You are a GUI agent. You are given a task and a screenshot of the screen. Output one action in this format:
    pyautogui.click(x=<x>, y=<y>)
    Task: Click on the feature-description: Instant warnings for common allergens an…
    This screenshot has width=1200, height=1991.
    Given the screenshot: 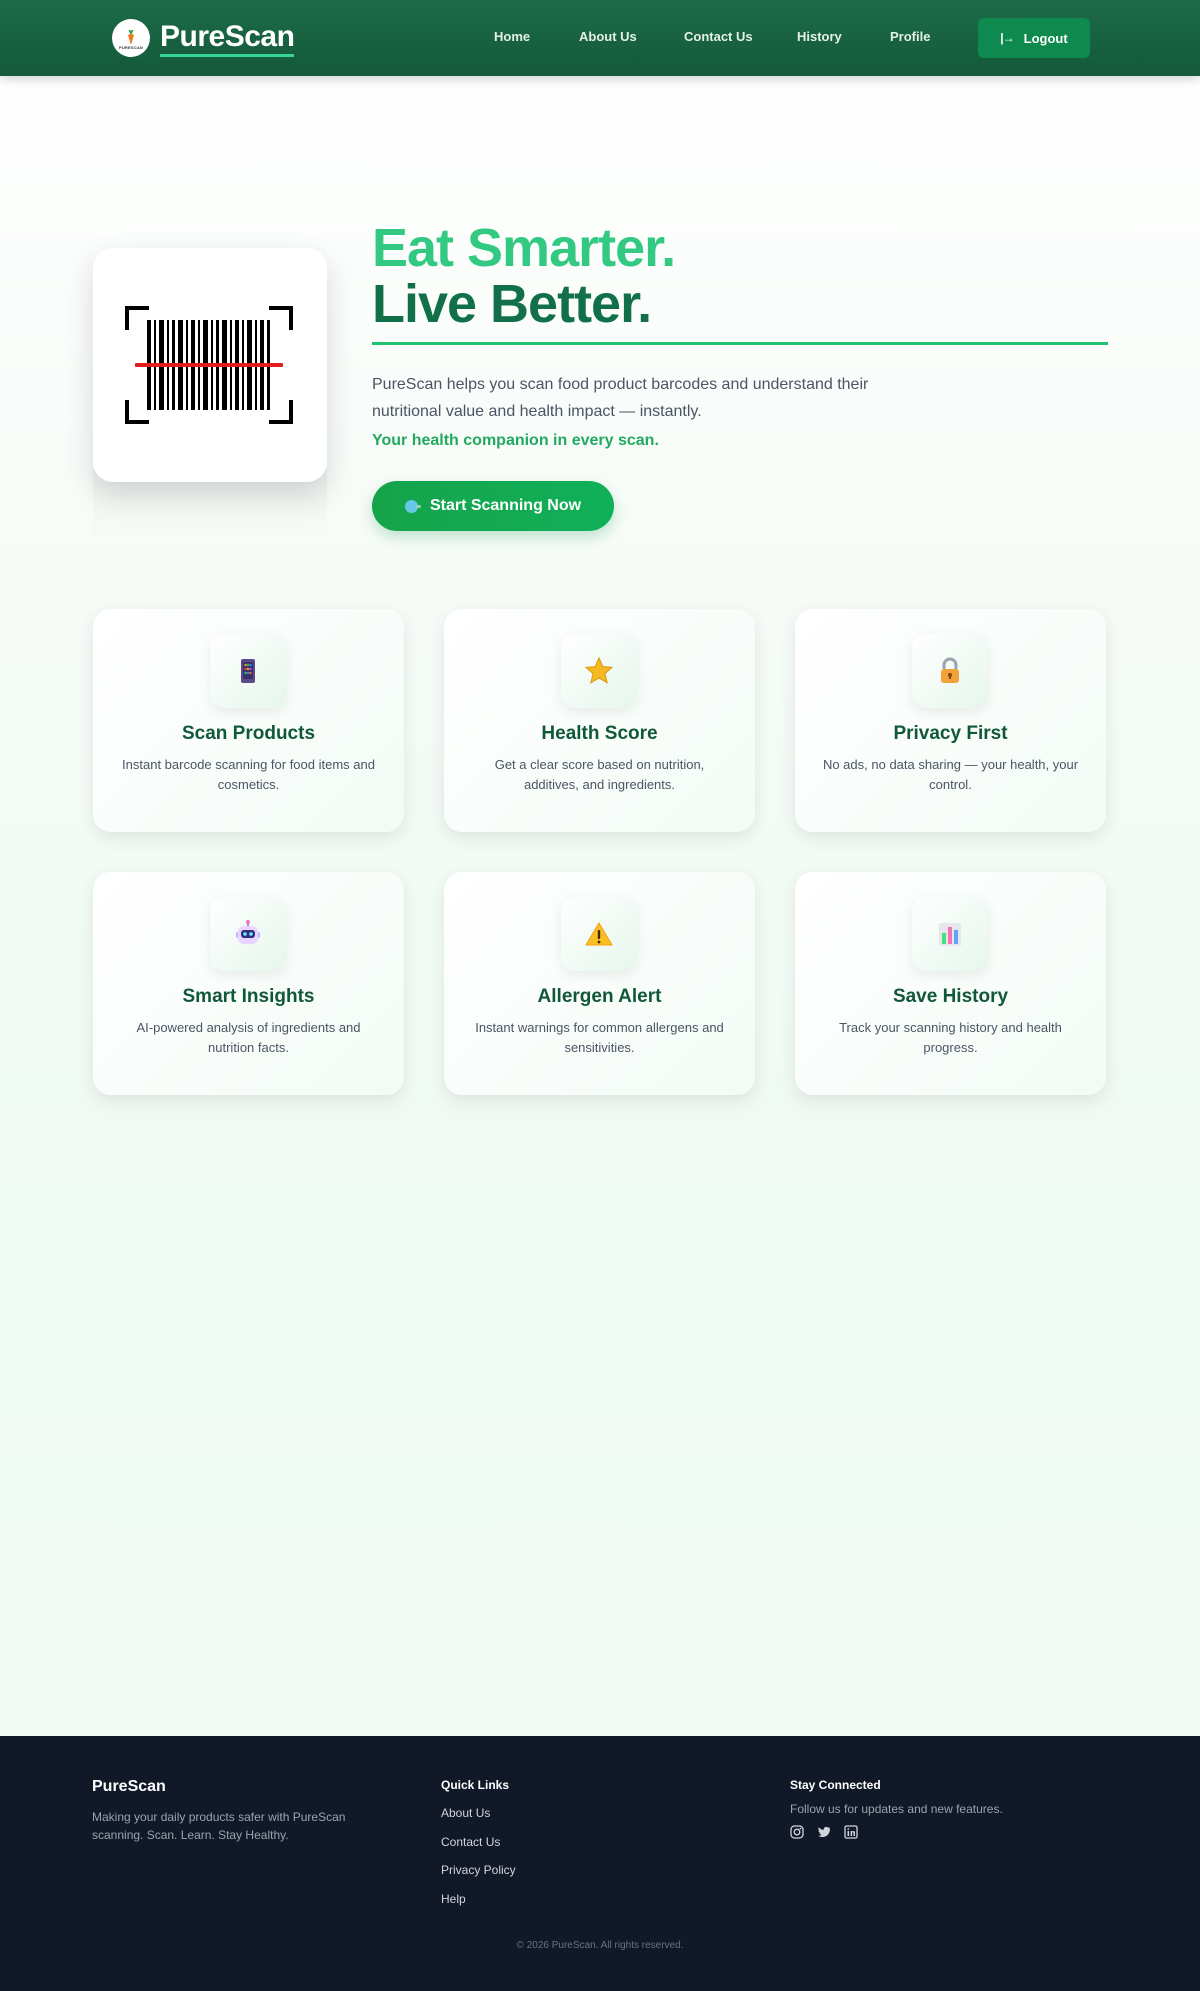 What is the action you would take?
    pyautogui.click(x=599, y=1037)
    